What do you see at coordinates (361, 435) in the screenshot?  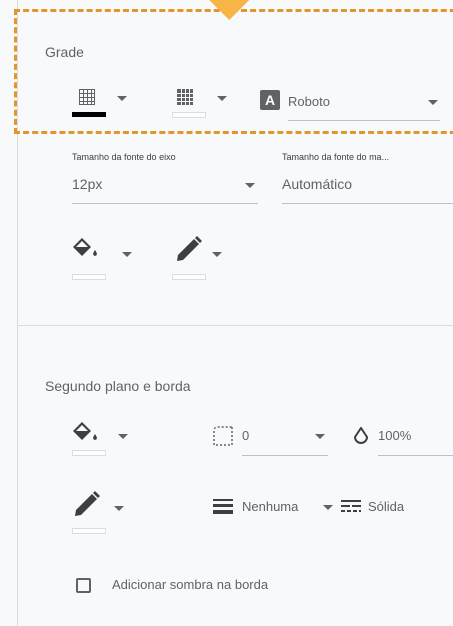 I see `opacity-icon` at bounding box center [361, 435].